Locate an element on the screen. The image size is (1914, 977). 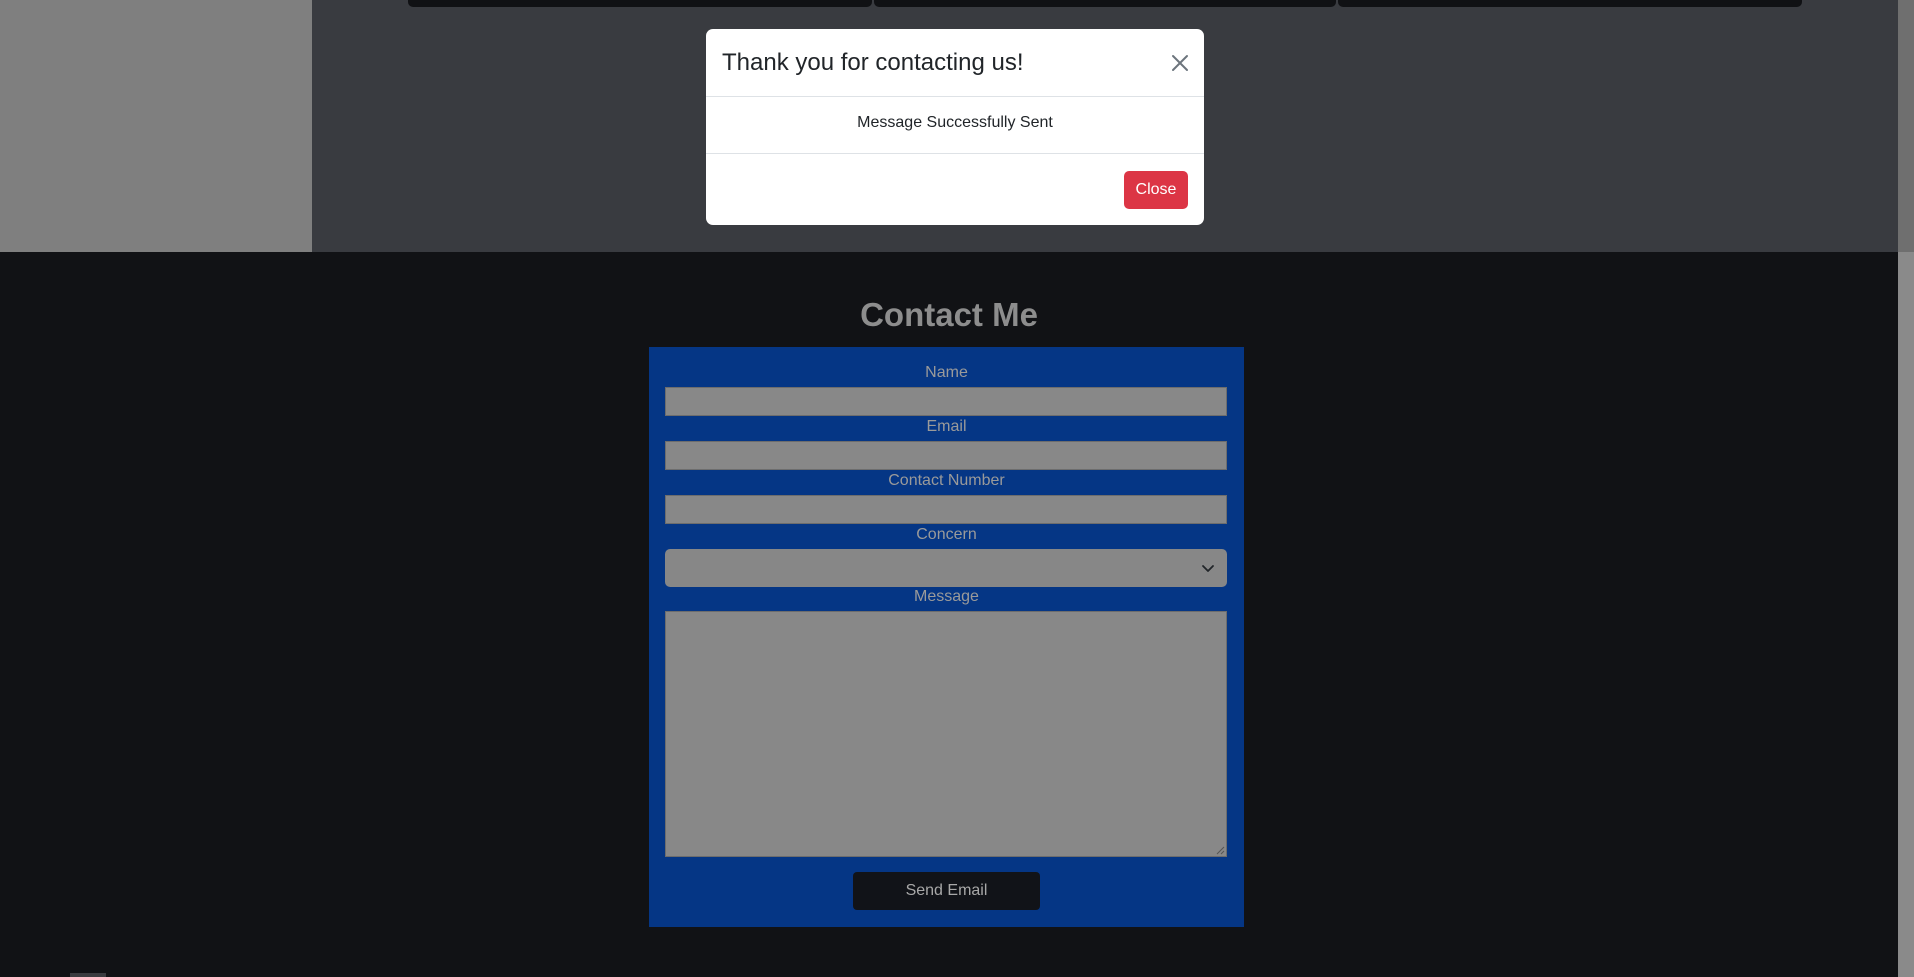
contact-number-input is located at coordinates (946, 509).